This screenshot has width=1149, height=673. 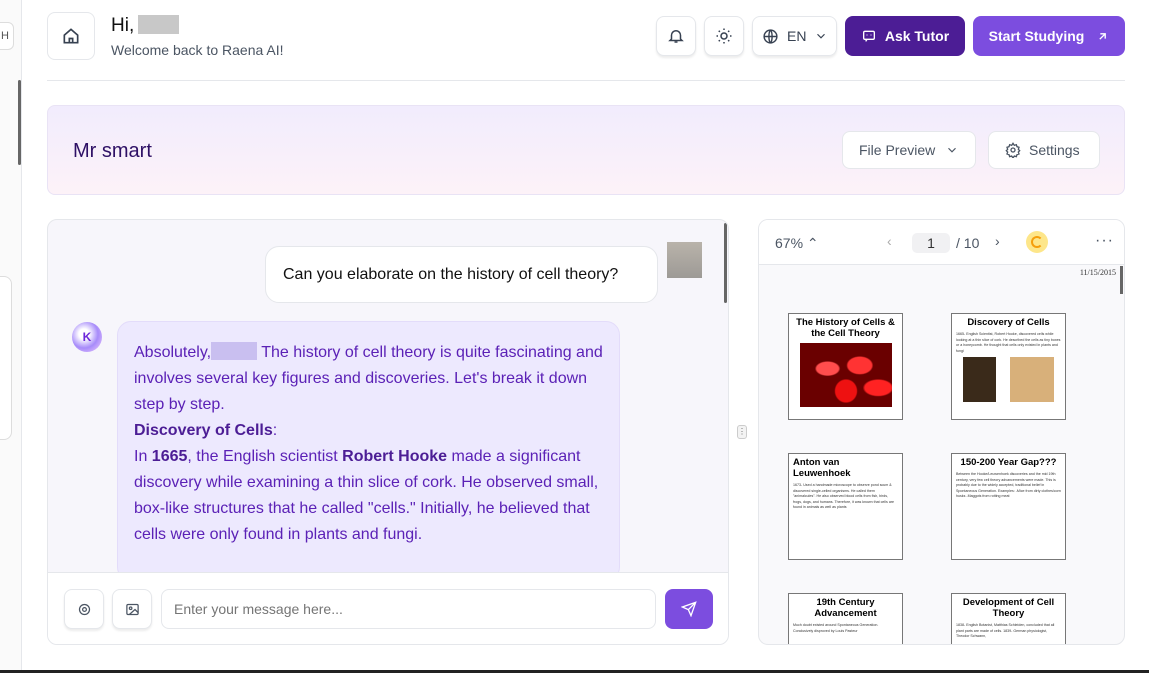 I want to click on chat-settings-button, so click(x=84, y=609).